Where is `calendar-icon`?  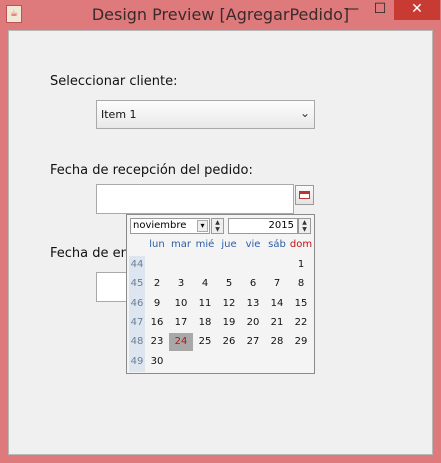
calendar-icon is located at coordinates (304, 195).